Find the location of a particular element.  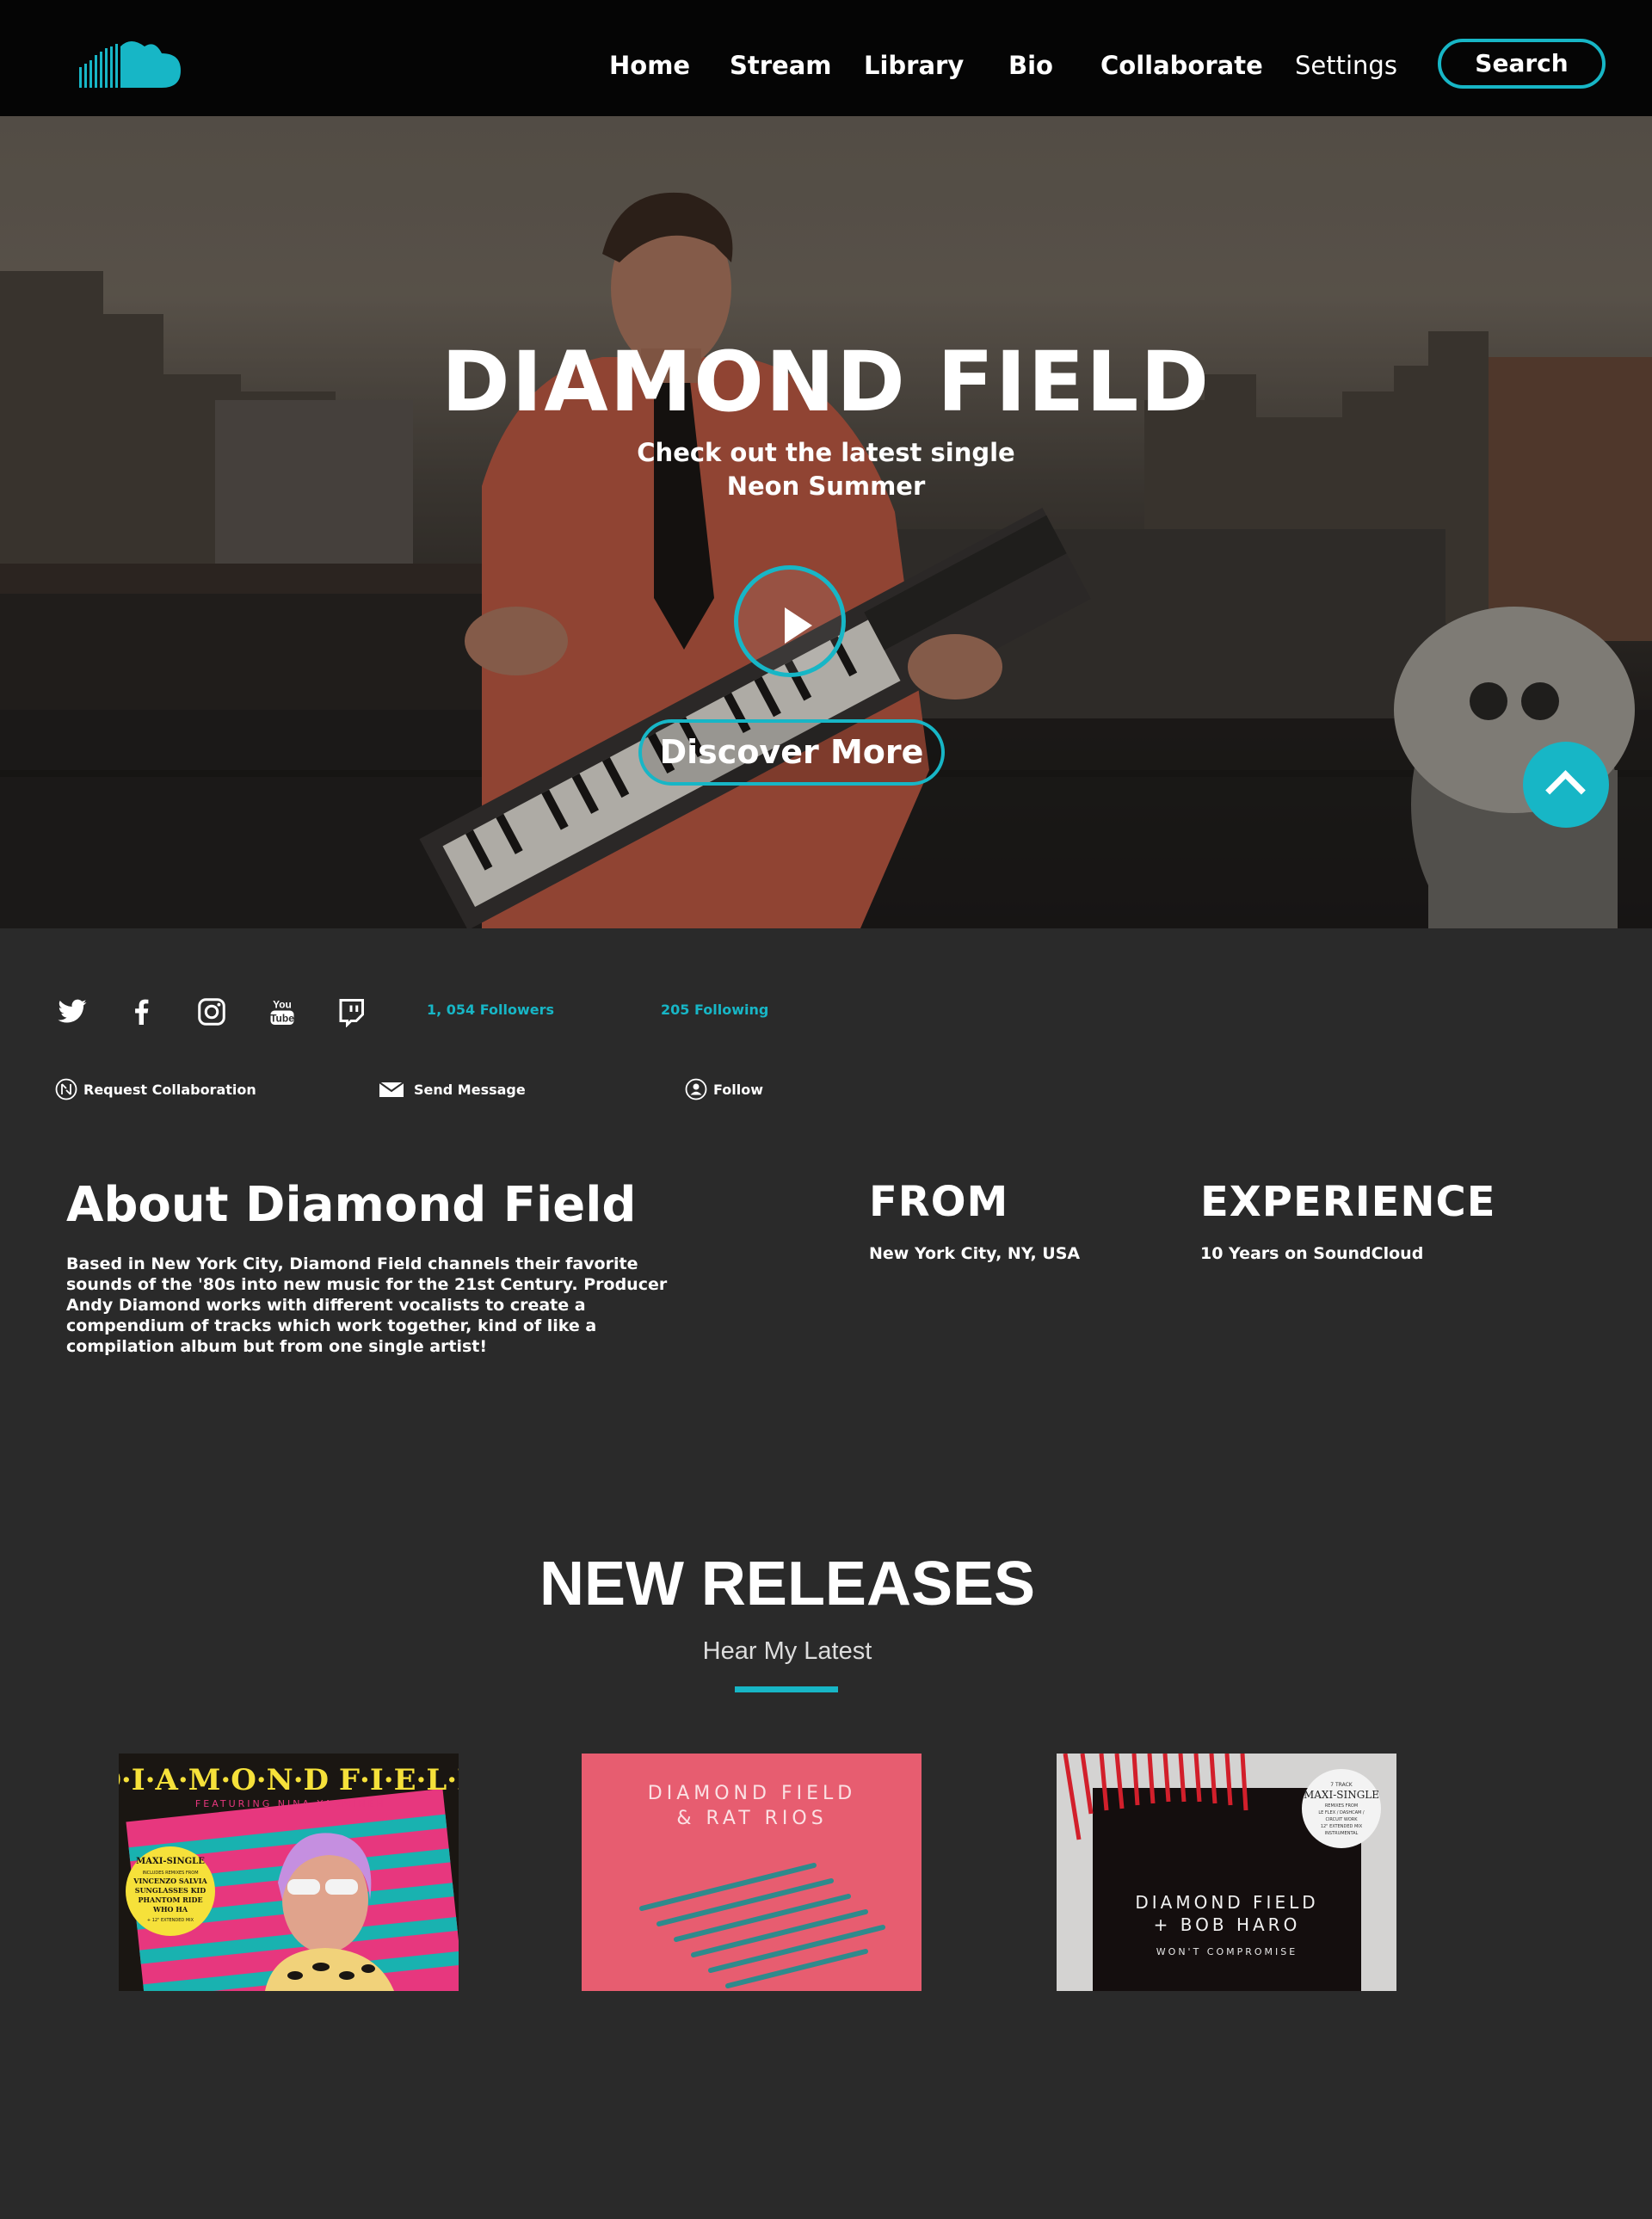

twitter-icon is located at coordinates (72, 1012).